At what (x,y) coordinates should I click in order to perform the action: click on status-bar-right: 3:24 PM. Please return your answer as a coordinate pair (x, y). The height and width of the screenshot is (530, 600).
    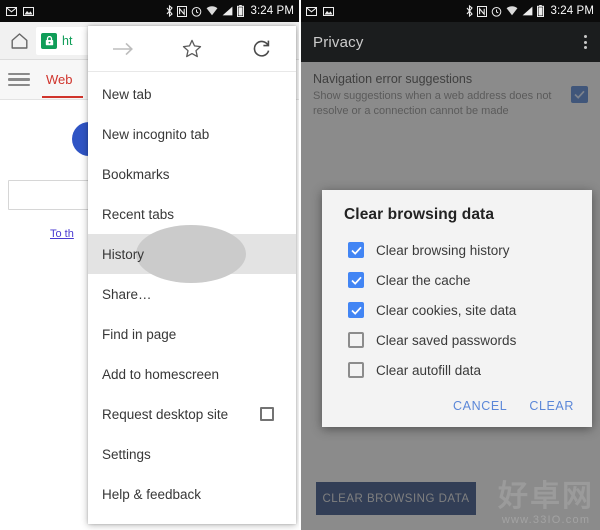
    Looking at the image, I should click on (450, 11).